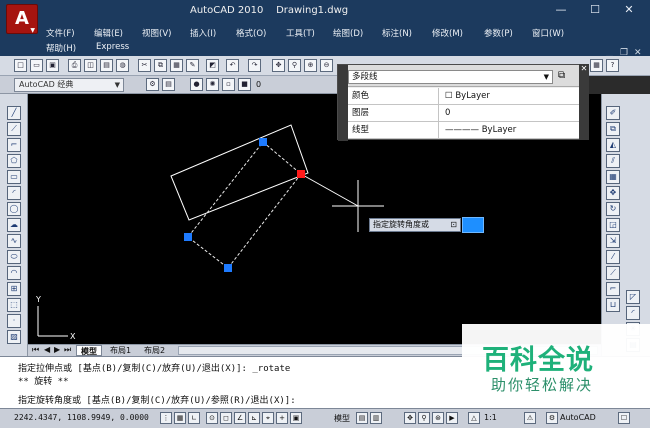 The height and width of the screenshot is (428, 650). I want to click on snap-tracking-icon: ∠, so click(240, 418).